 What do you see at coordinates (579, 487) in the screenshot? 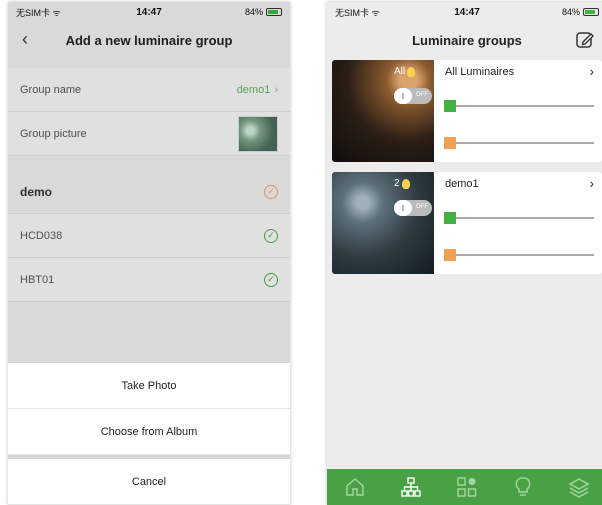
I see `layers-icon` at bounding box center [579, 487].